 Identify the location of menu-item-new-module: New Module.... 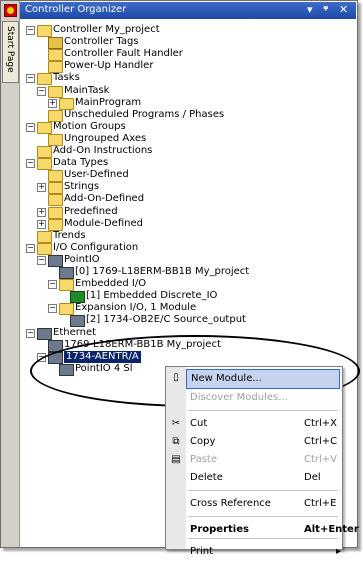
(263, 379).